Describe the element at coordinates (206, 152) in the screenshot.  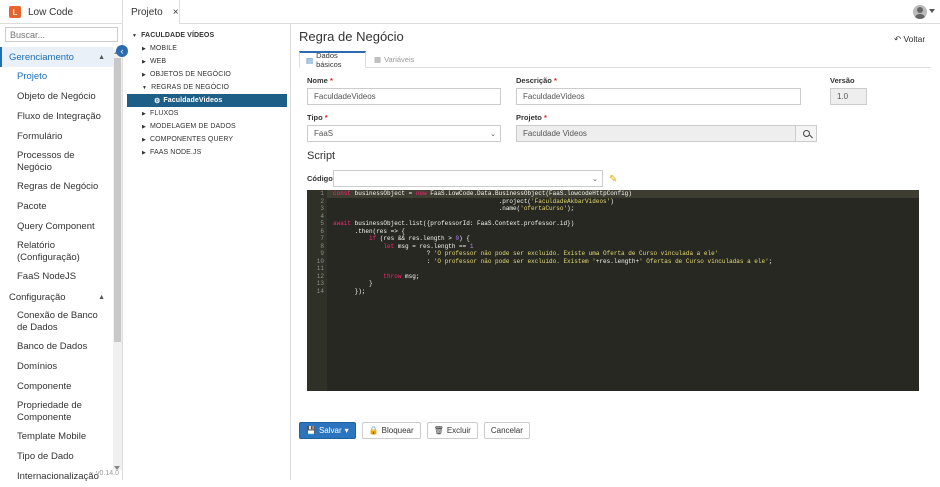
I see `tree-item-faas: ▶ FAAS NODE.JS` at that location.